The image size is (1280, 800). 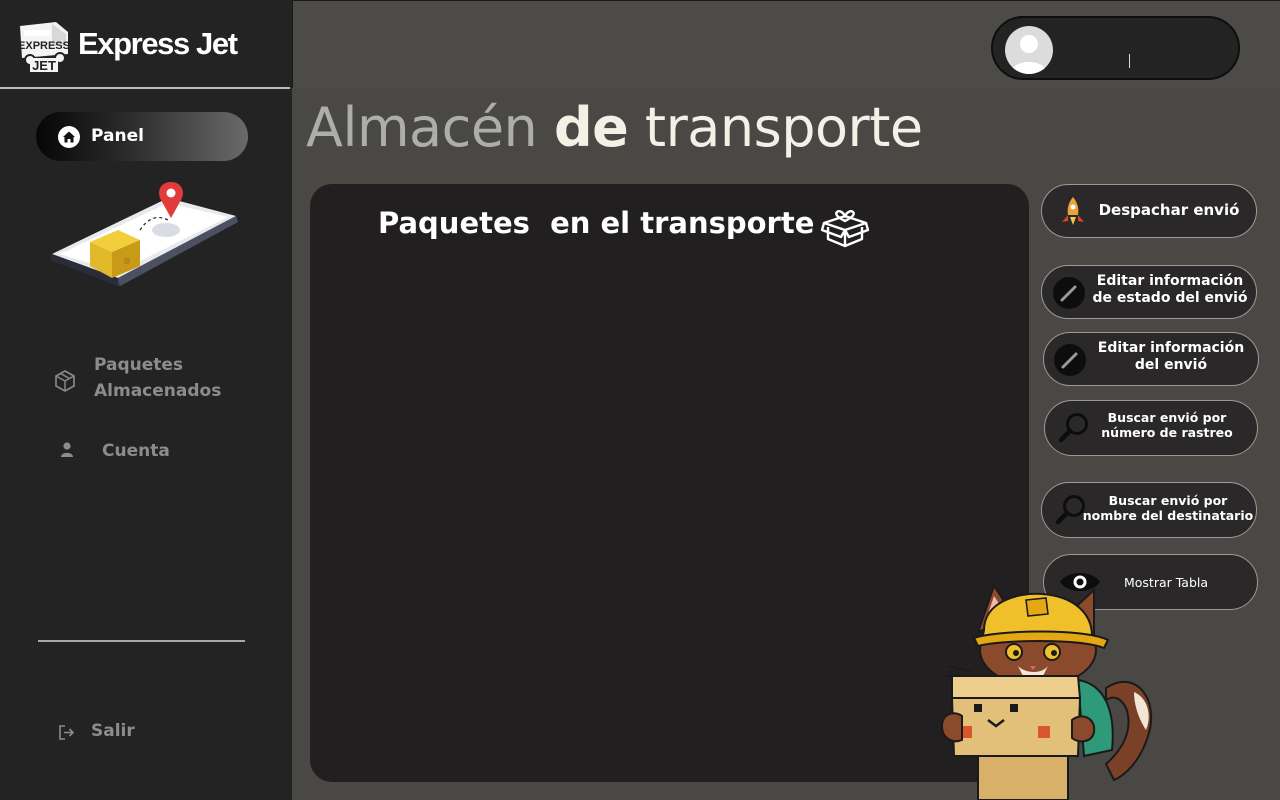 I want to click on search-tracking-button: Buscar envió por número de rastreo, so click(x=1151, y=428).